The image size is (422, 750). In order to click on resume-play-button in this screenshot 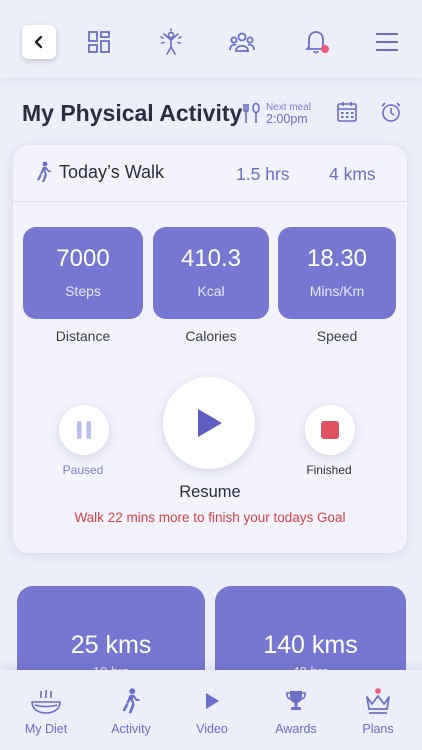, I will do `click(209, 423)`.